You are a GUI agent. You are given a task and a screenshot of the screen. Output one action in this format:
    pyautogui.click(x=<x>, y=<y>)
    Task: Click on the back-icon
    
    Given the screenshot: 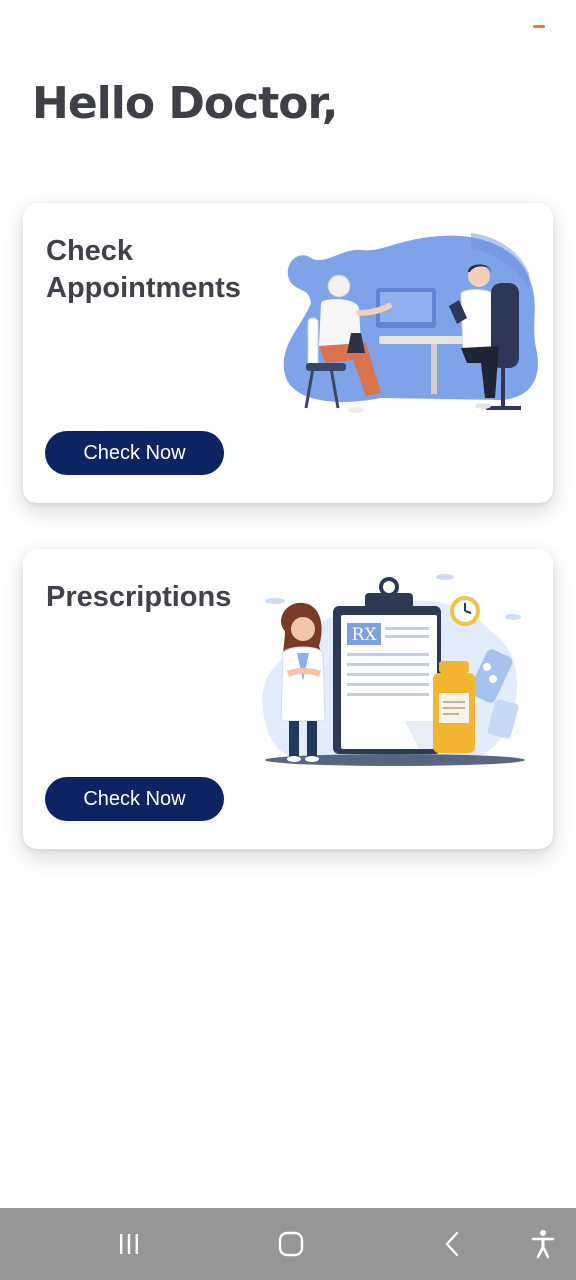 What is the action you would take?
    pyautogui.click(x=453, y=1244)
    